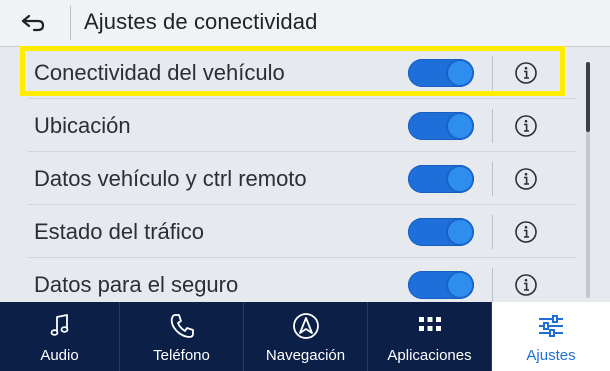 Image resolution: width=610 pixels, height=371 pixels. Describe the element at coordinates (305, 355) in the screenshot. I see `tab-label: Navegación` at that location.